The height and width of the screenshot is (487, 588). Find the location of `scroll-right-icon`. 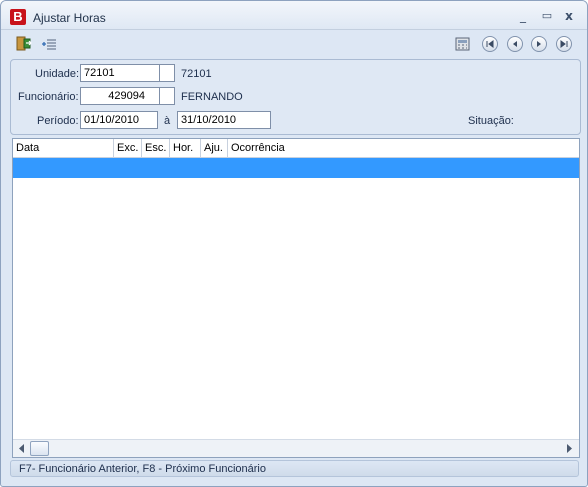

scroll-right-icon is located at coordinates (569, 448).